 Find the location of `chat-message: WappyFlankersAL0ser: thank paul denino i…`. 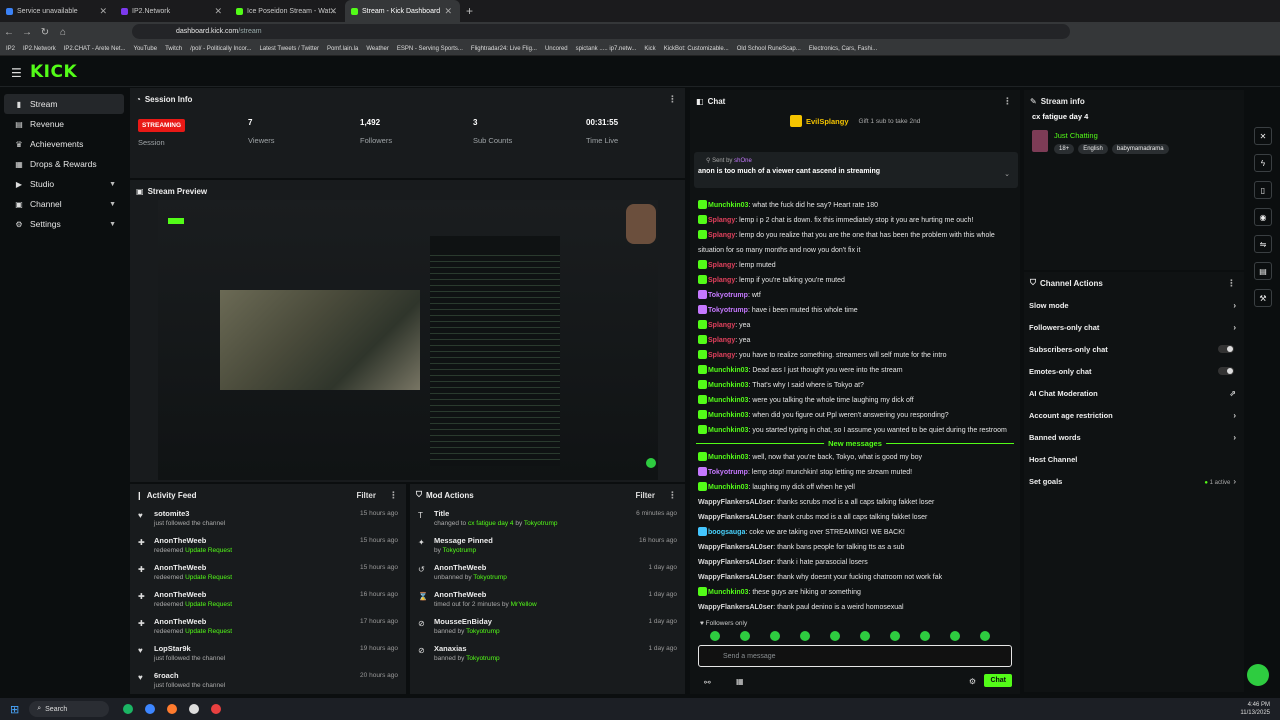

chat-message: WappyFlankersAL0ser: thank paul denino i… is located at coordinates (855, 607).